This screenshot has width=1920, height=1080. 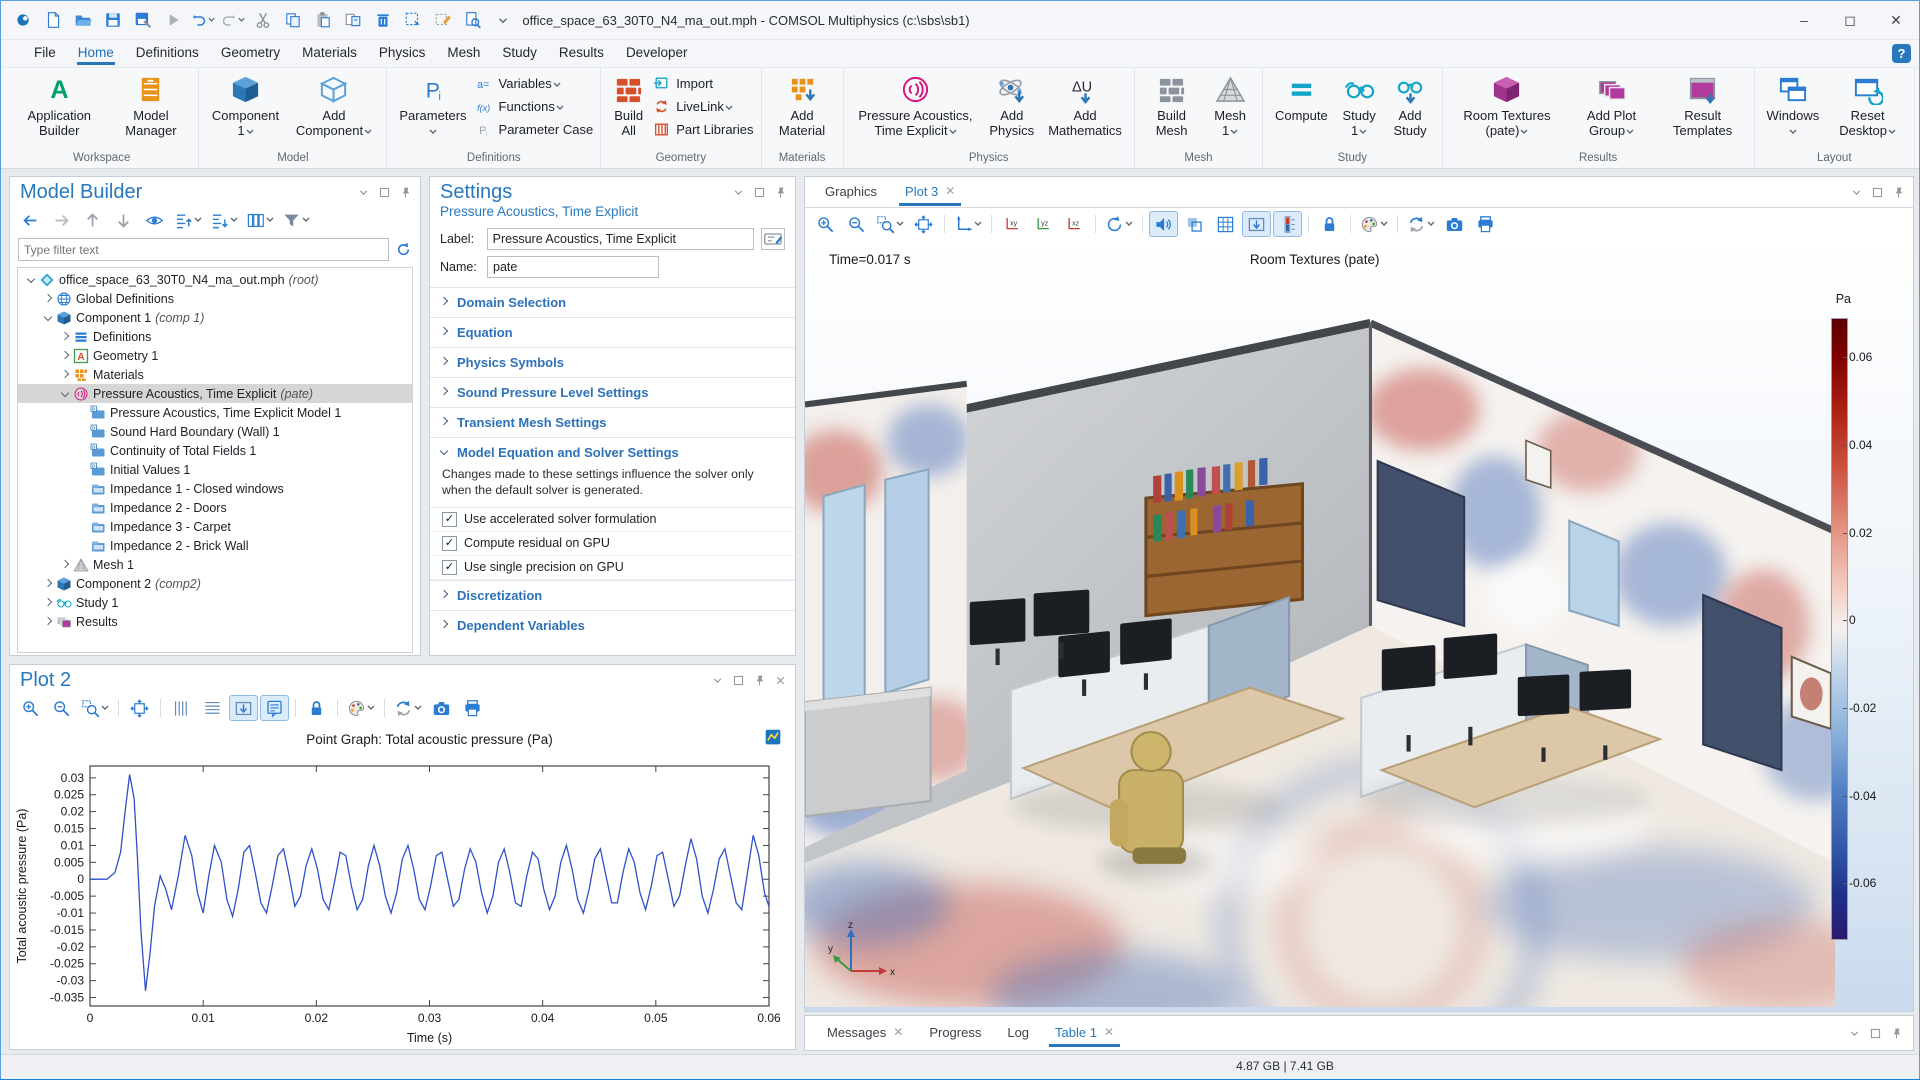 I want to click on menu-results: Results, so click(x=581, y=53).